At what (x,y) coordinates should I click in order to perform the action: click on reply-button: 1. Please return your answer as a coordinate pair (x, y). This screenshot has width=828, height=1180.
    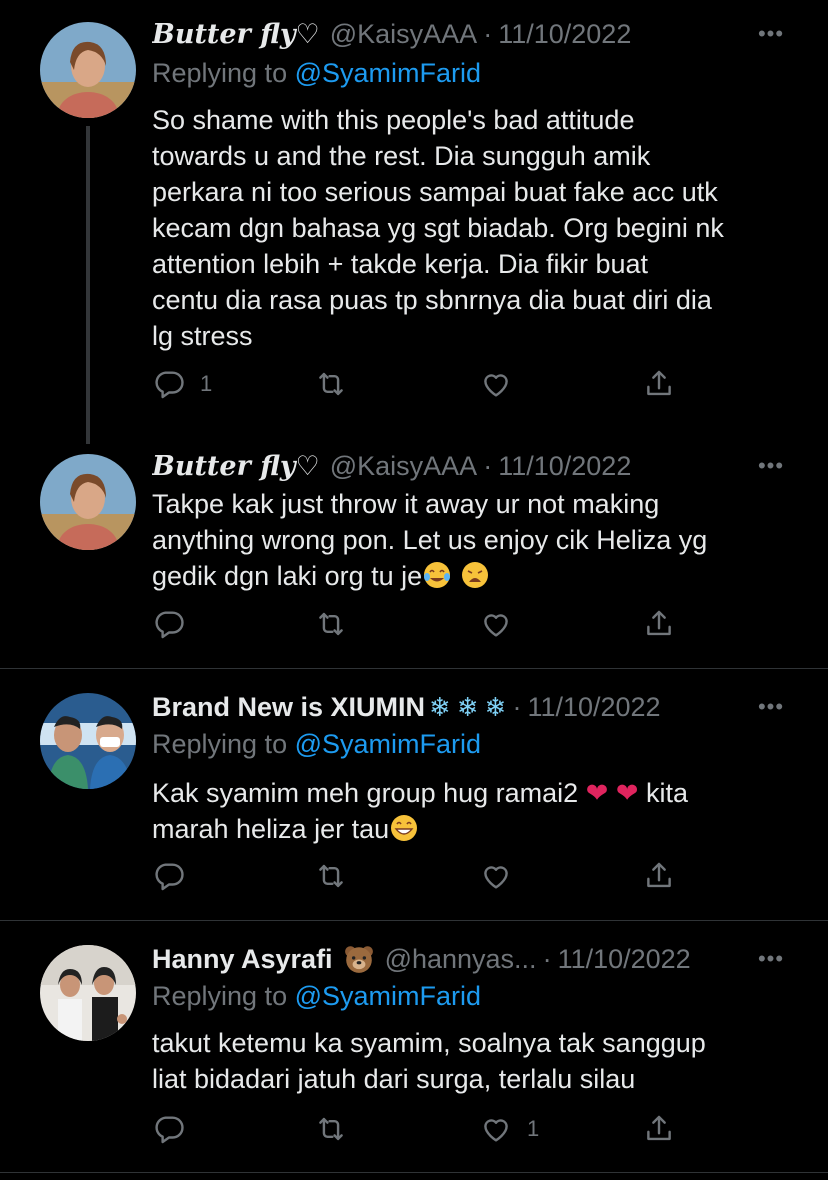
    Looking at the image, I should click on (182, 384).